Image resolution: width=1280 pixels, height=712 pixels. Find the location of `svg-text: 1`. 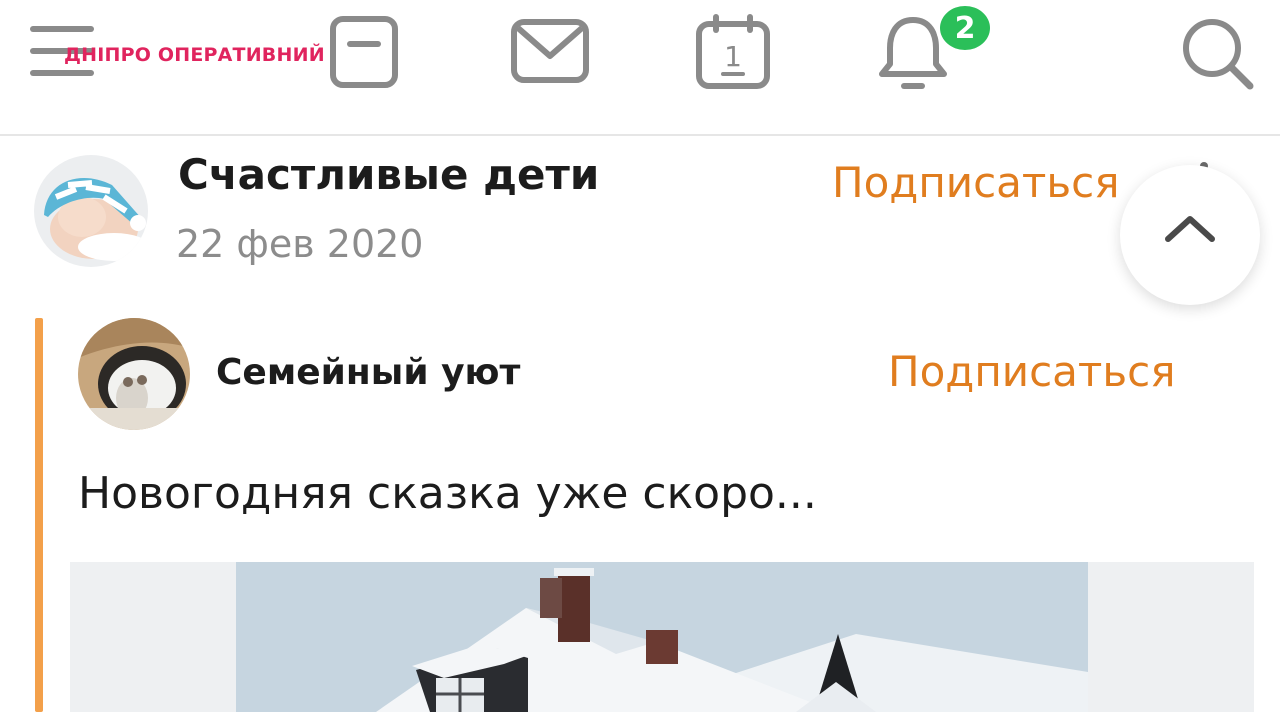

svg-text: 1 is located at coordinates (733, 56).